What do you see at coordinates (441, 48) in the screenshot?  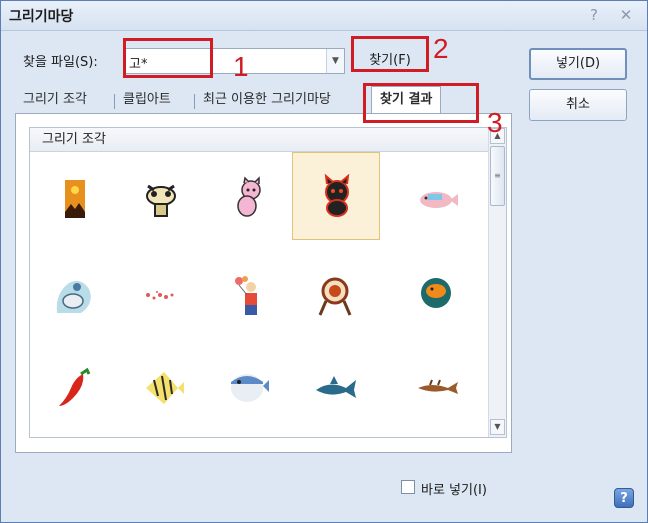 I see `annotation-number-2: 2` at bounding box center [441, 48].